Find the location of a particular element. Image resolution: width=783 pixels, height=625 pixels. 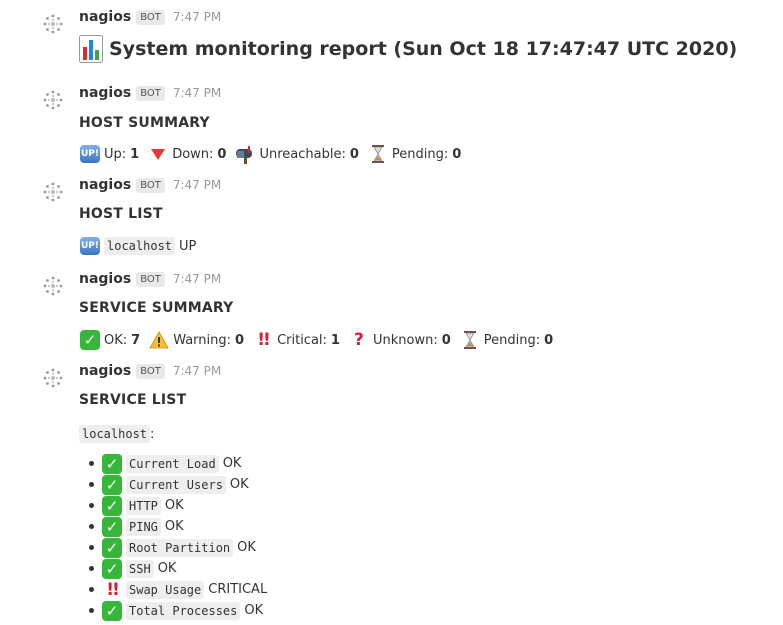

service-list-item: ✓ PING OK is located at coordinates (173, 526).